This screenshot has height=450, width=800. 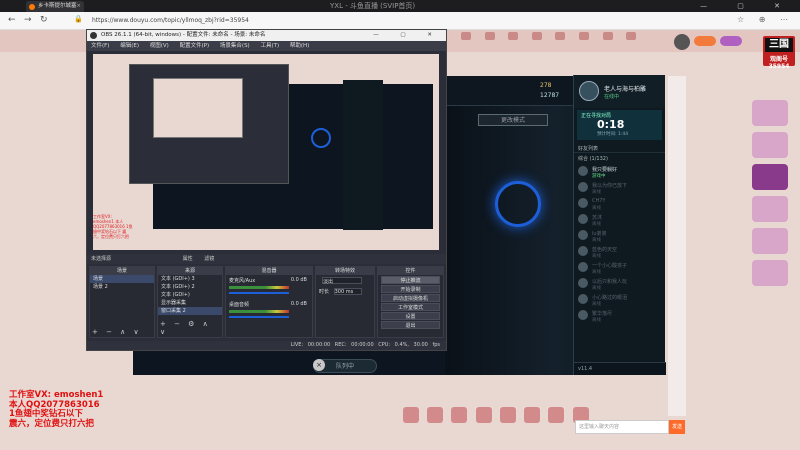 I want to click on chat-input: 这里输入聊天内容, so click(x=622, y=427).